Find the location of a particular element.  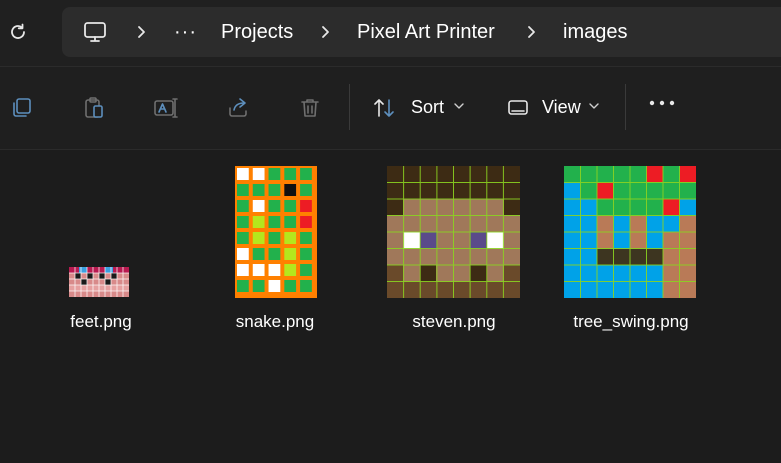

rename-icon is located at coordinates (166, 108).